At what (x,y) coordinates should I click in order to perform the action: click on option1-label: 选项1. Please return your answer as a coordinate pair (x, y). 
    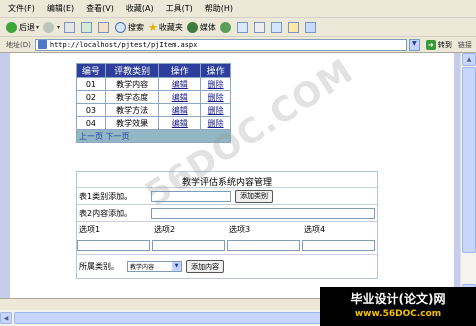
    Looking at the image, I should click on (90, 229).